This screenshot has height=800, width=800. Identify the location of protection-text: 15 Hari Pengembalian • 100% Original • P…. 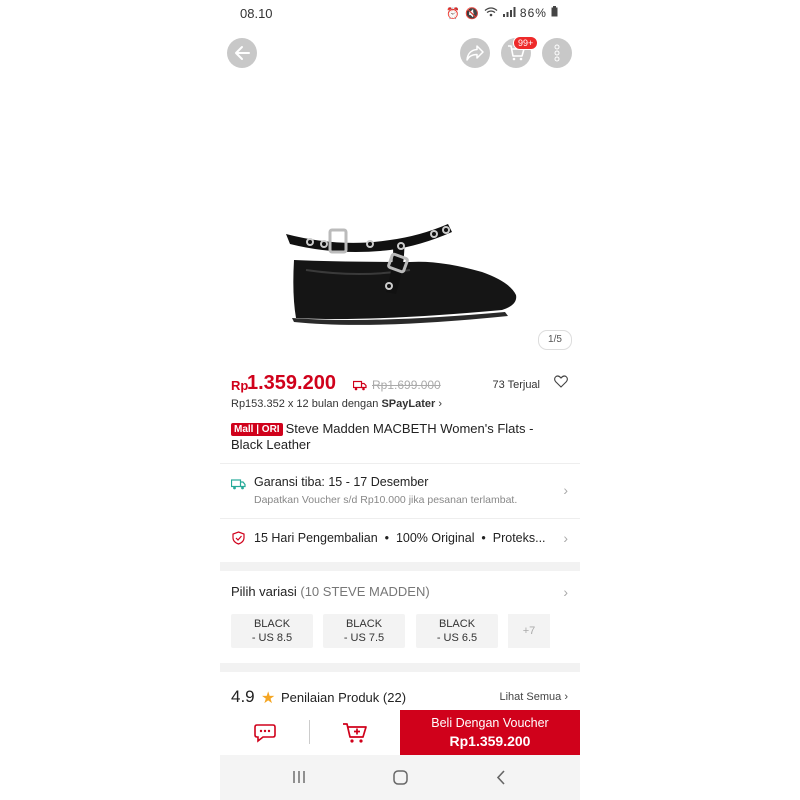
(400, 538).